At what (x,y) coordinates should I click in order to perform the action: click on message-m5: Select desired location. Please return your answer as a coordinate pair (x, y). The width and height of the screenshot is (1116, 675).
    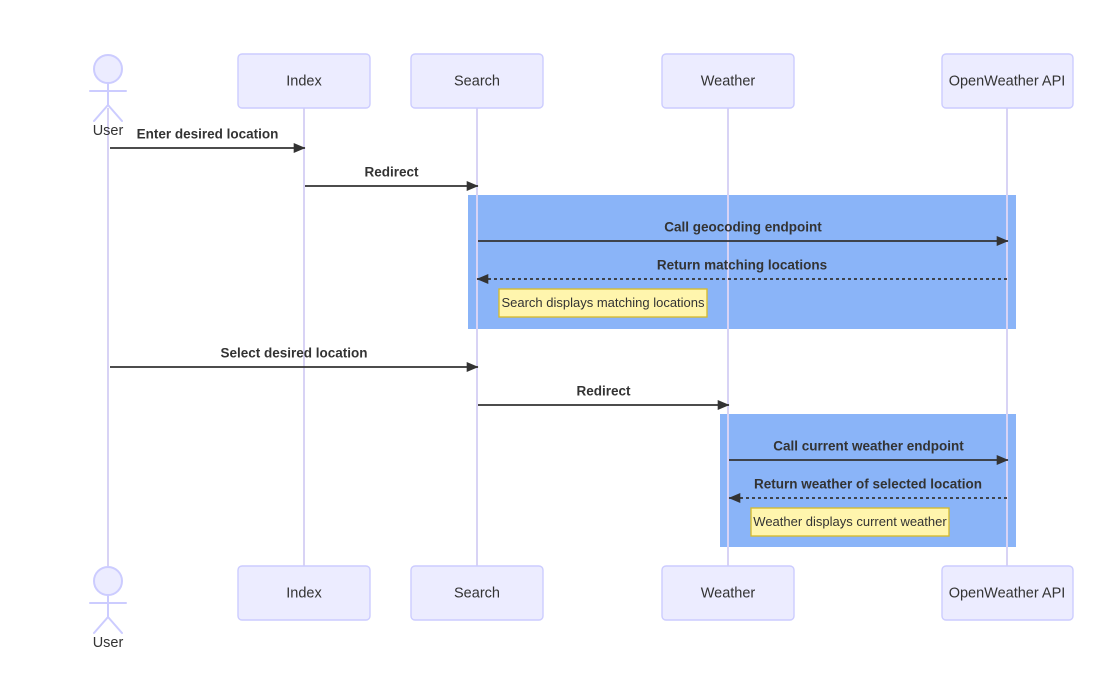
    Looking at the image, I should click on (294, 359).